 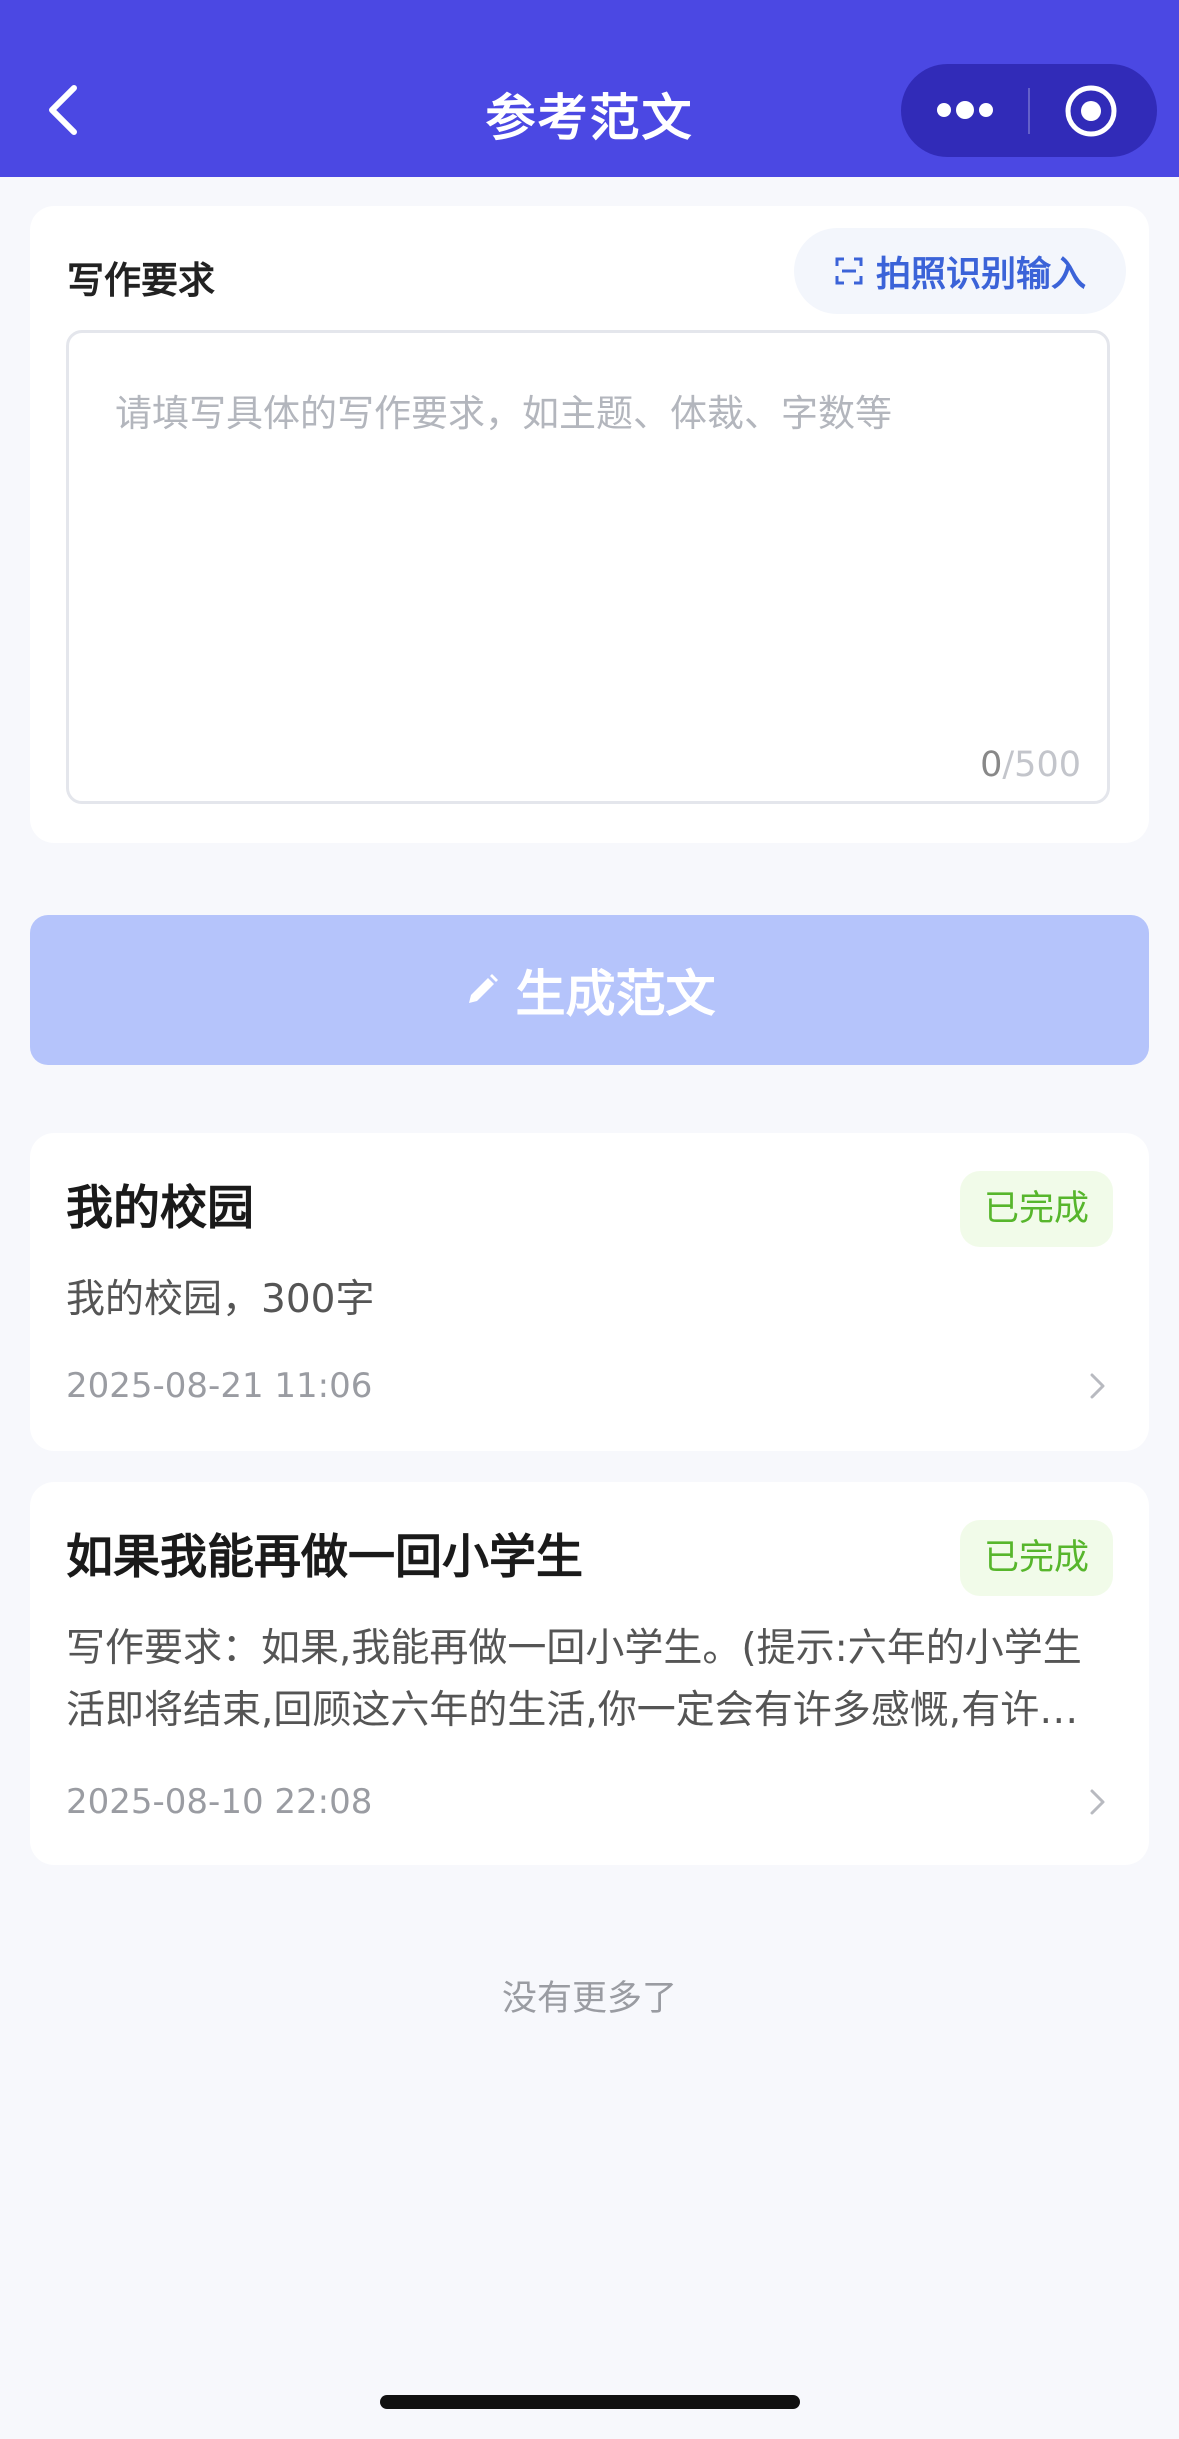 What do you see at coordinates (324, 1557) in the screenshot?
I see `history-item-title: 如果我能再做一回小学生` at bounding box center [324, 1557].